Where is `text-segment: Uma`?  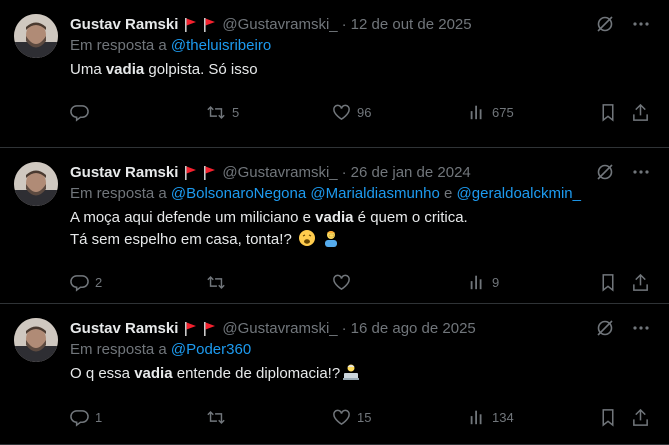 text-segment: Uma is located at coordinates (88, 69).